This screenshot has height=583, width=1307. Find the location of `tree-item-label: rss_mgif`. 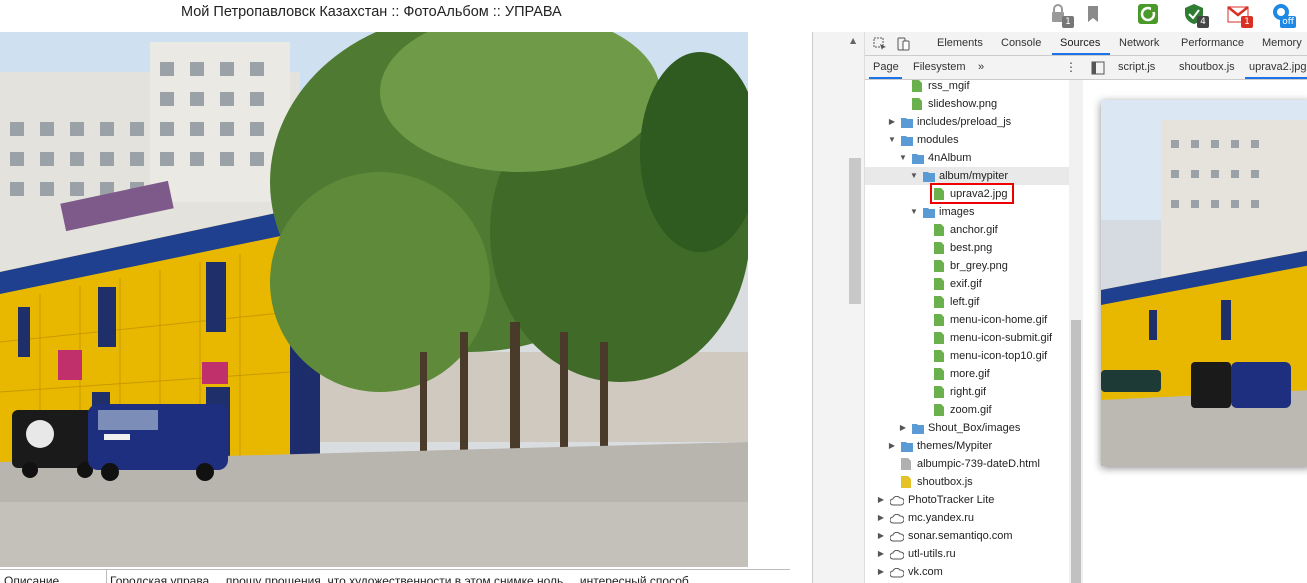

tree-item-label: rss_mgif is located at coordinates (949, 86).